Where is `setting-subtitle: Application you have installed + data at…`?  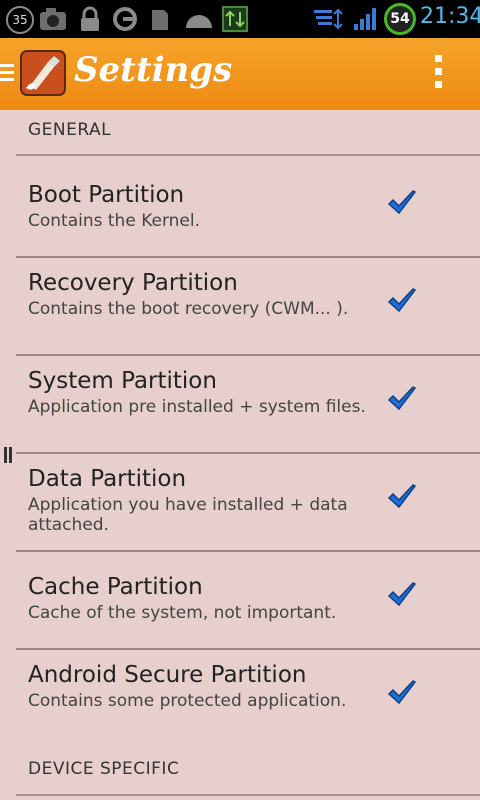
setting-subtitle: Application you have installed + data at… is located at coordinates (188, 515).